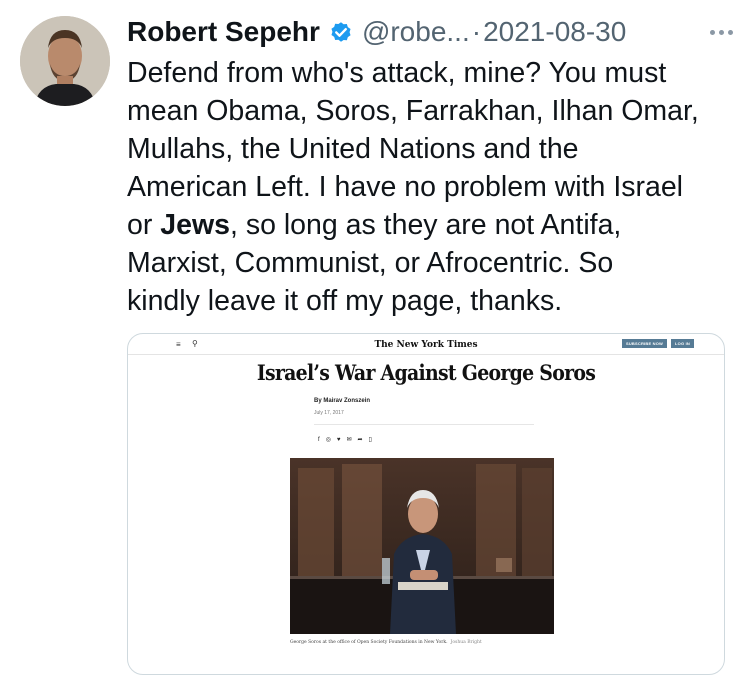 The width and height of the screenshot is (747, 675). Describe the element at coordinates (195, 225) in the screenshot. I see `tweet-bold-word: Jews` at that location.